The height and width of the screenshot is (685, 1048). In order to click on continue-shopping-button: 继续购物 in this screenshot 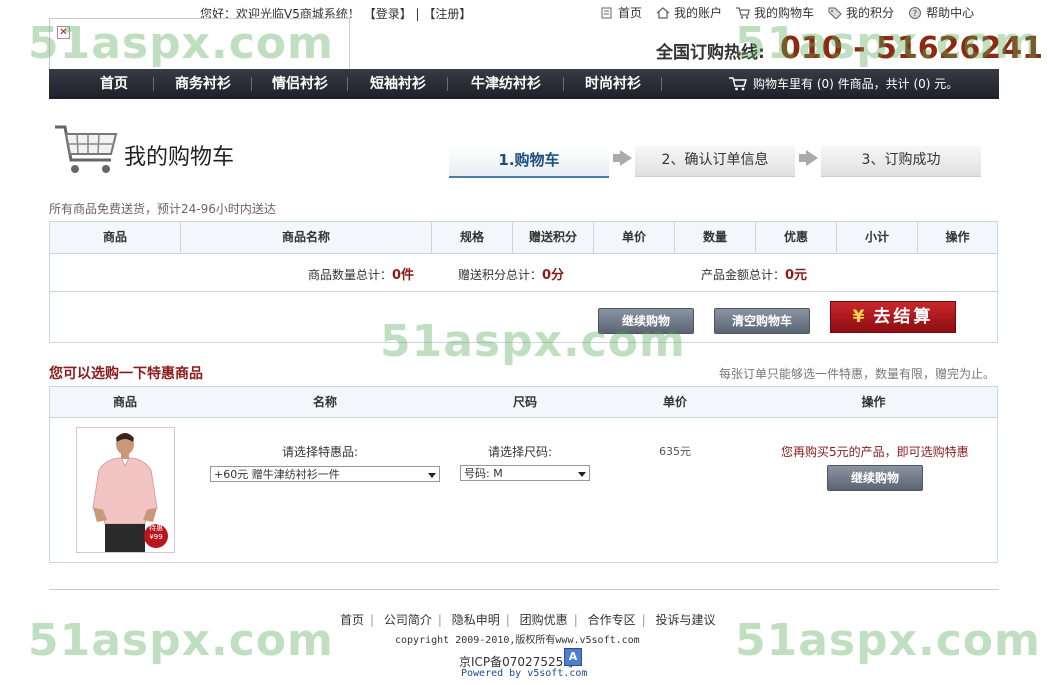, I will do `click(646, 321)`.